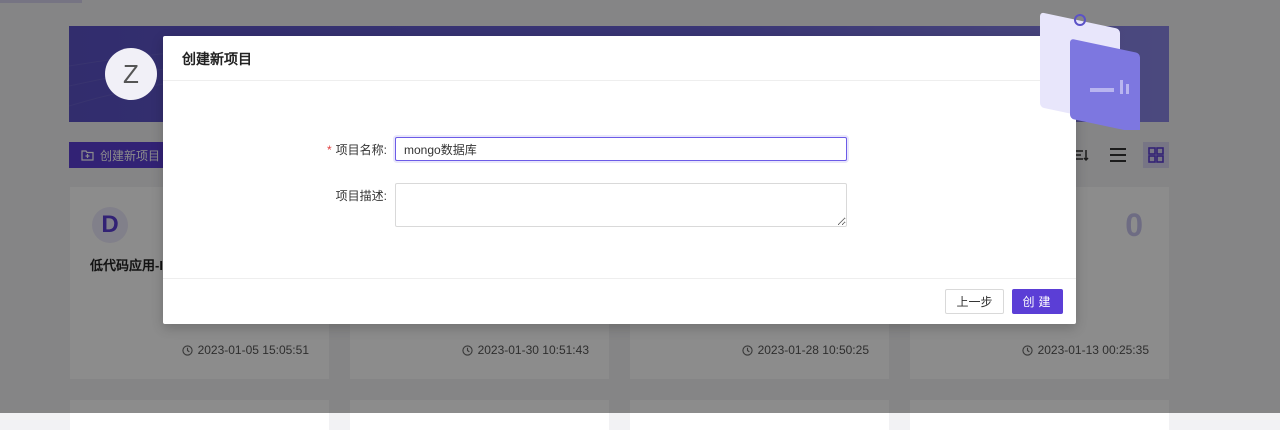 This screenshot has width=1280, height=430. I want to click on project-name-label: * 项目名称:, so click(279, 150).